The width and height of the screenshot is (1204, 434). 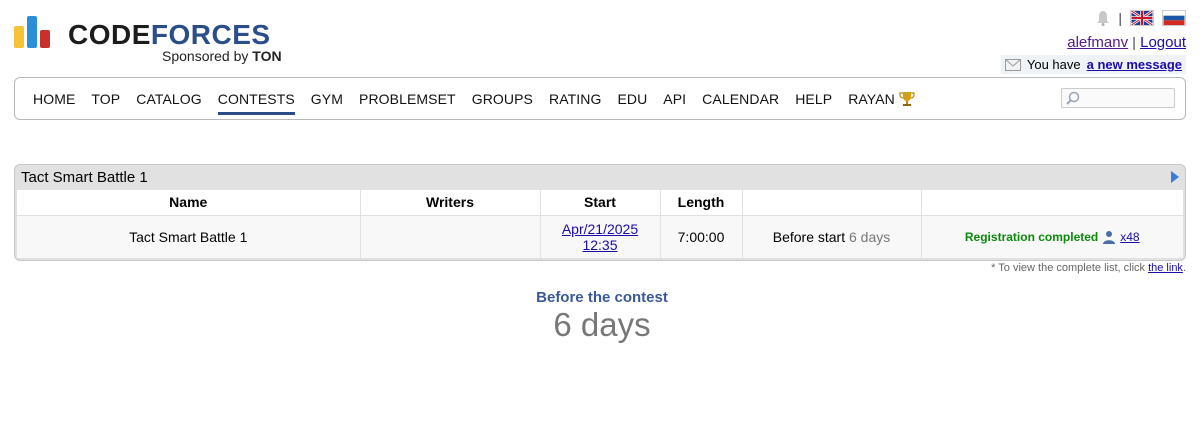 I want to click on column-header-registration, so click(x=1052, y=203).